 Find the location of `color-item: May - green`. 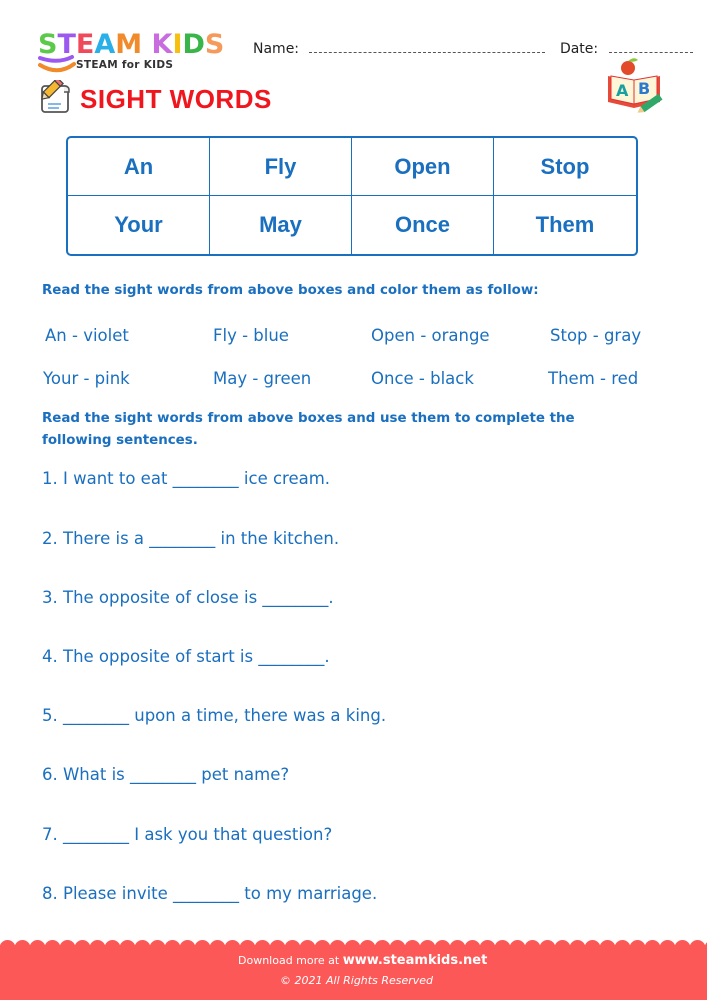

color-item: May - green is located at coordinates (262, 378).